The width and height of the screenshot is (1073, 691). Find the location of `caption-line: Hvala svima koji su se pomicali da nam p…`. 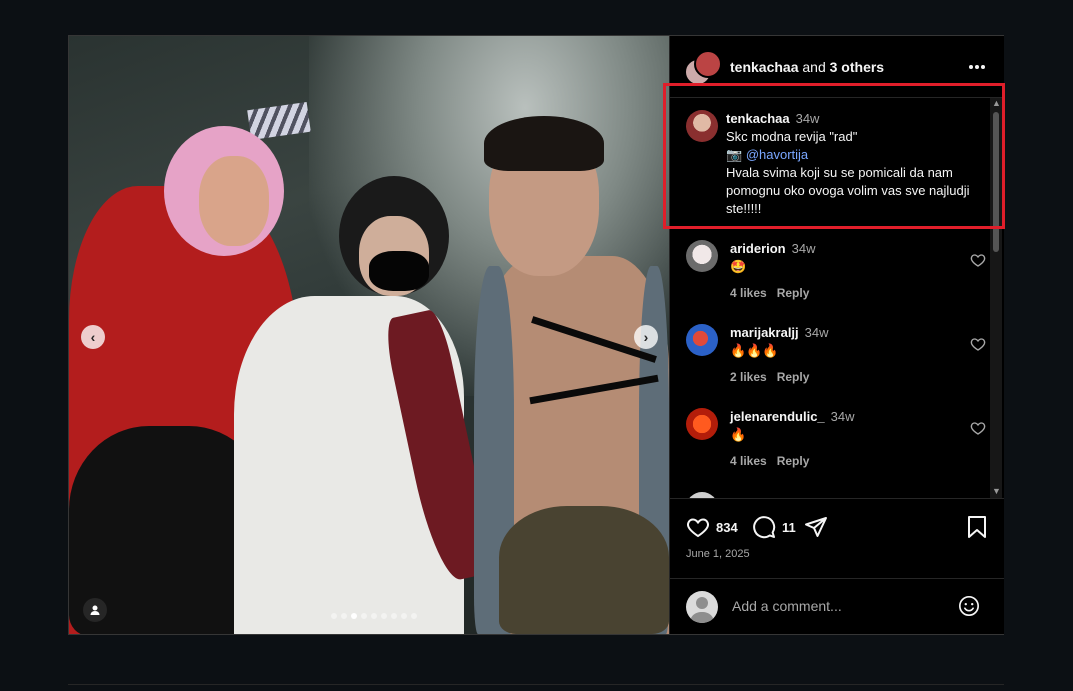

caption-line: Hvala svima koji su se pomicali da nam p… is located at coordinates (848, 190).